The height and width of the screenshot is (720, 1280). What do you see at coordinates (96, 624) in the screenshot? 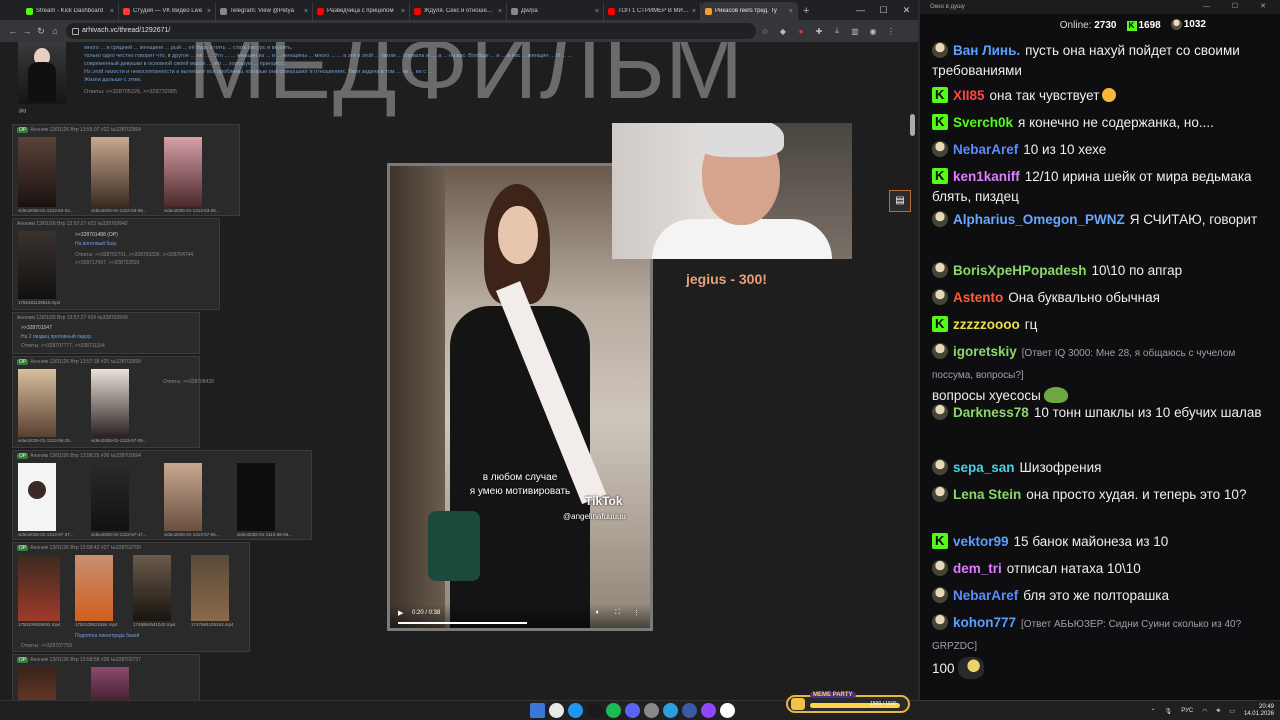
I see `file-name: 1750109521884.mp4` at bounding box center [96, 624].